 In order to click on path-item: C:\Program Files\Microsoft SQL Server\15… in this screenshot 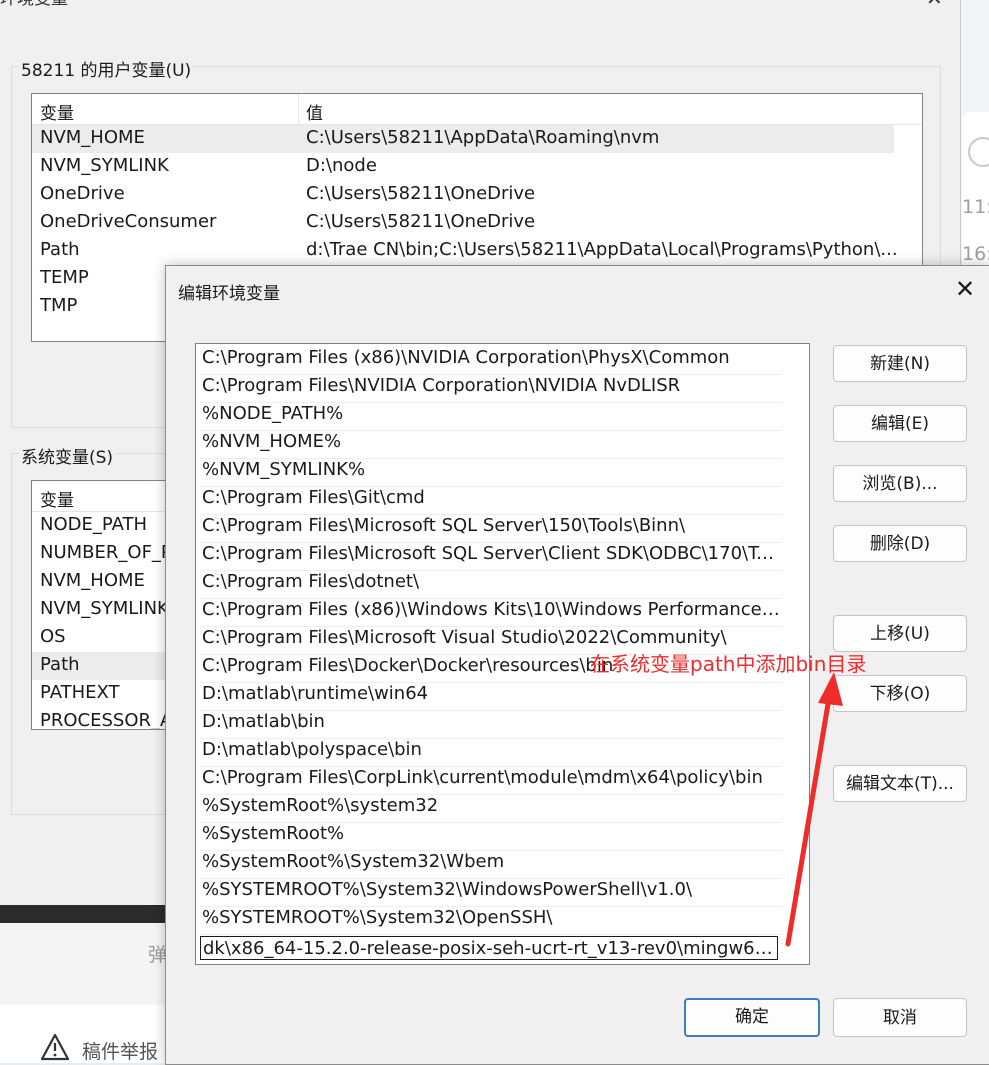, I will do `click(492, 529)`.